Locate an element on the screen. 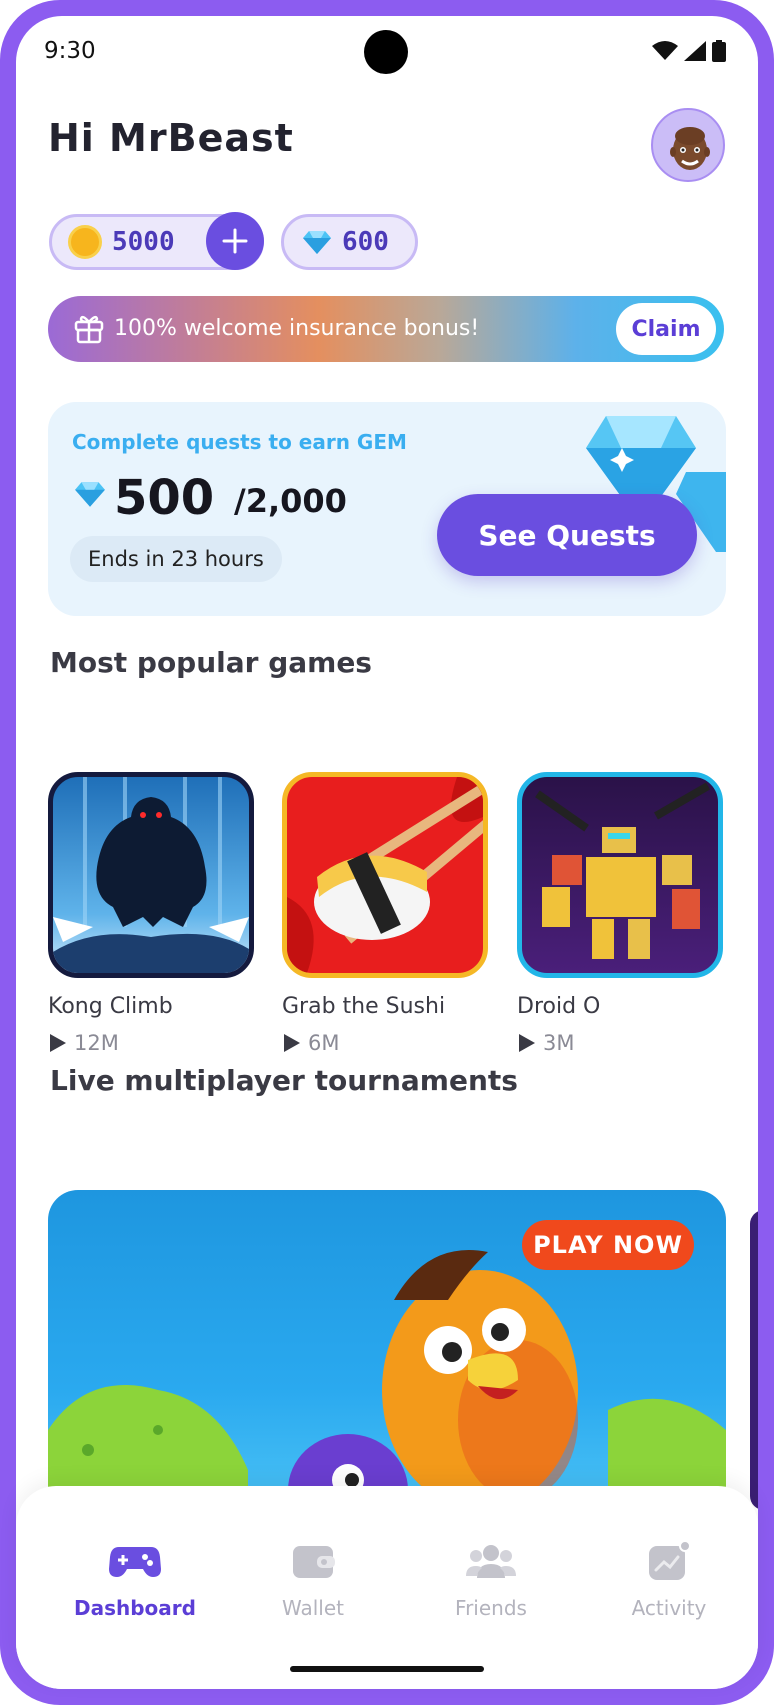 Image resolution: width=774 pixels, height=1705 pixels. play-count: 12M is located at coordinates (96, 1043).